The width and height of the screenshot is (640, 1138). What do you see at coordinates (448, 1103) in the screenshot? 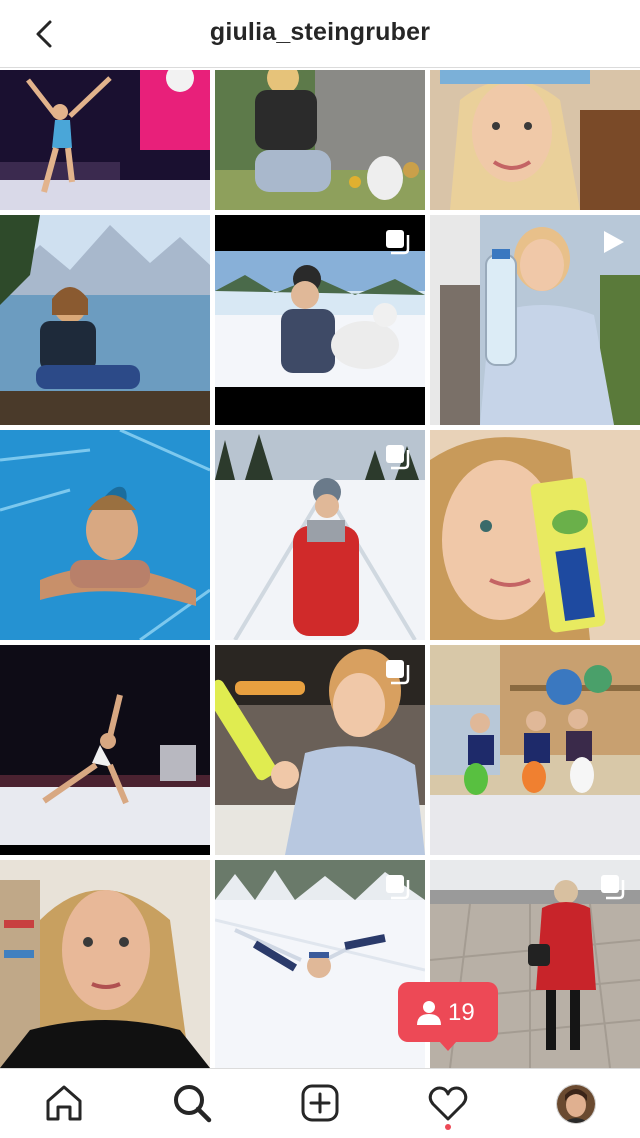
I see `heart-icon` at bounding box center [448, 1103].